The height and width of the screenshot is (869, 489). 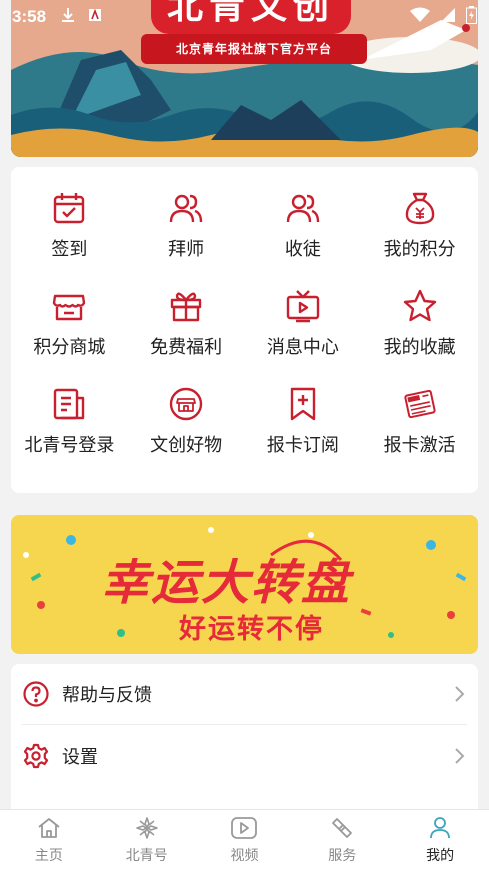 What do you see at coordinates (69, 404) in the screenshot?
I see `document-icon` at bounding box center [69, 404].